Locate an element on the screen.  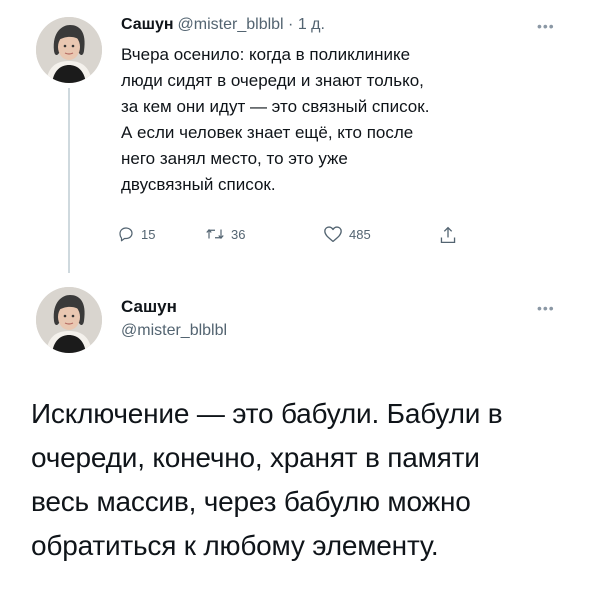
share-button is located at coordinates (448, 235).